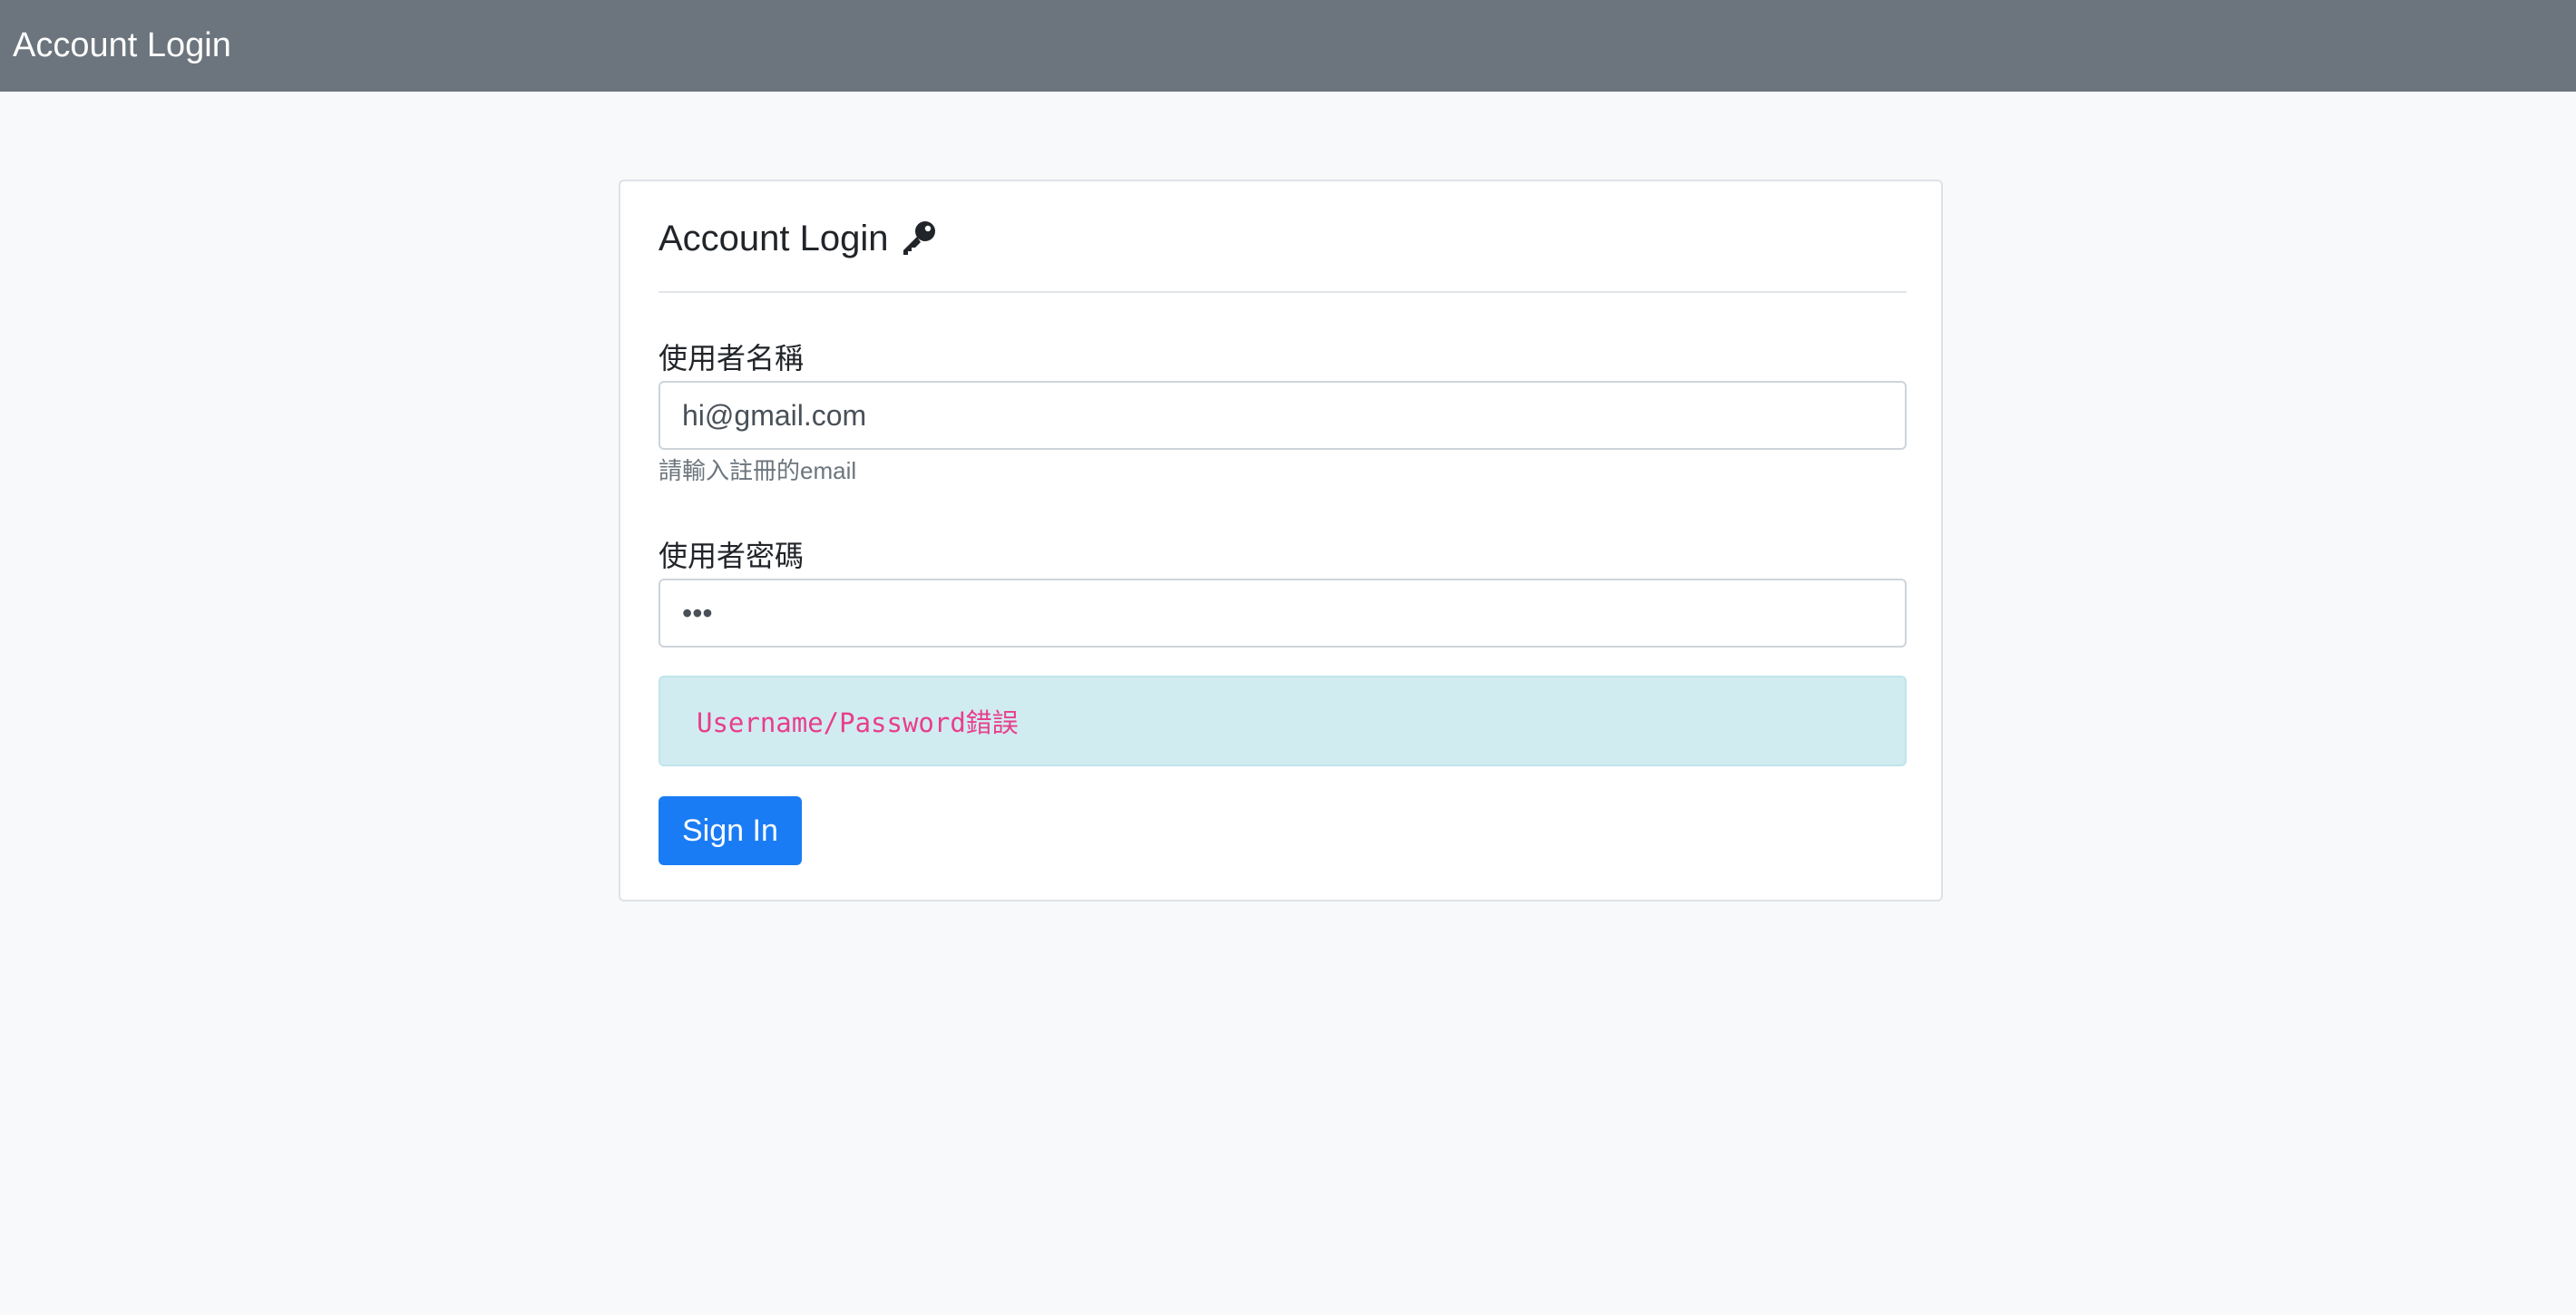 This screenshot has width=2576, height=1315. Describe the element at coordinates (918, 238) in the screenshot. I see `key-icon` at that location.